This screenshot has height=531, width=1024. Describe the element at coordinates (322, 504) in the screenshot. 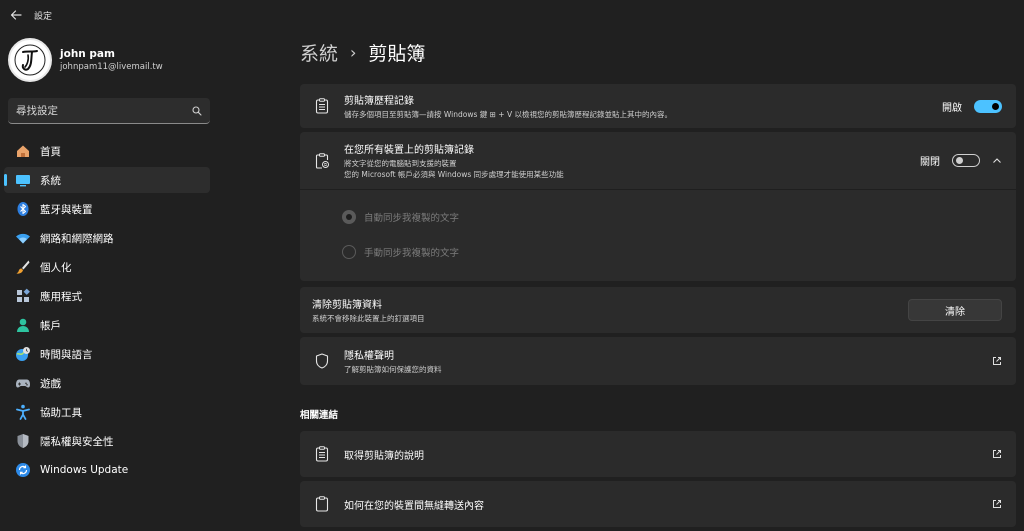

I see `clipboard-icon` at that location.